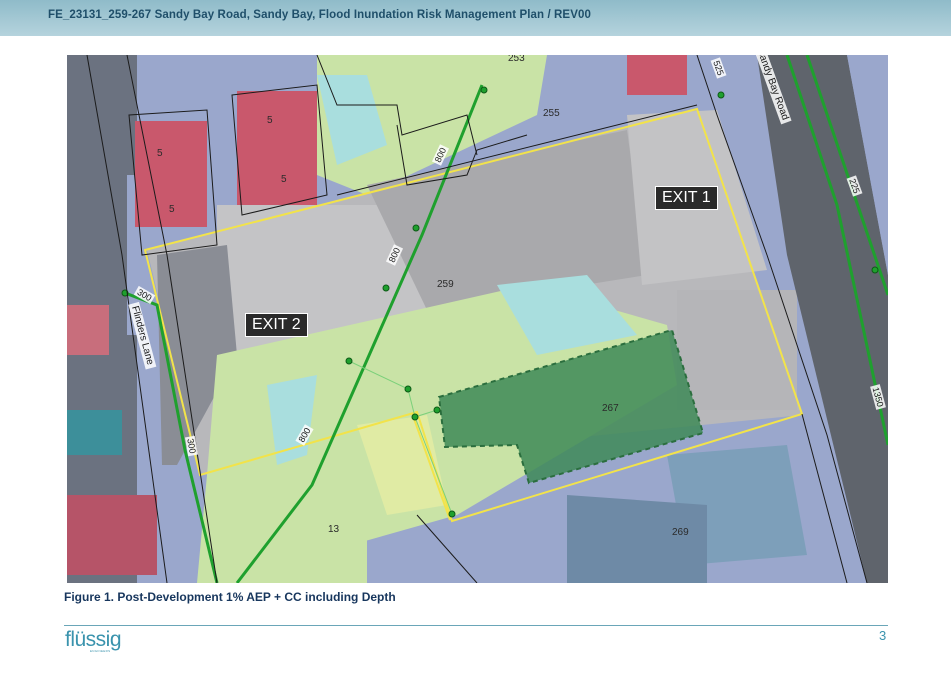 Image resolution: width=951 pixels, height=673 pixels. I want to click on roof-red-top, so click(657, 75).